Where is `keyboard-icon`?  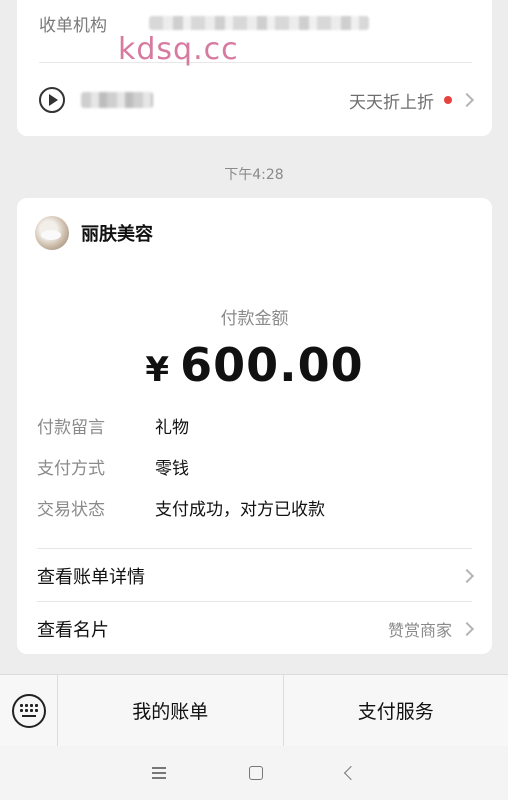
keyboard-icon is located at coordinates (28, 710).